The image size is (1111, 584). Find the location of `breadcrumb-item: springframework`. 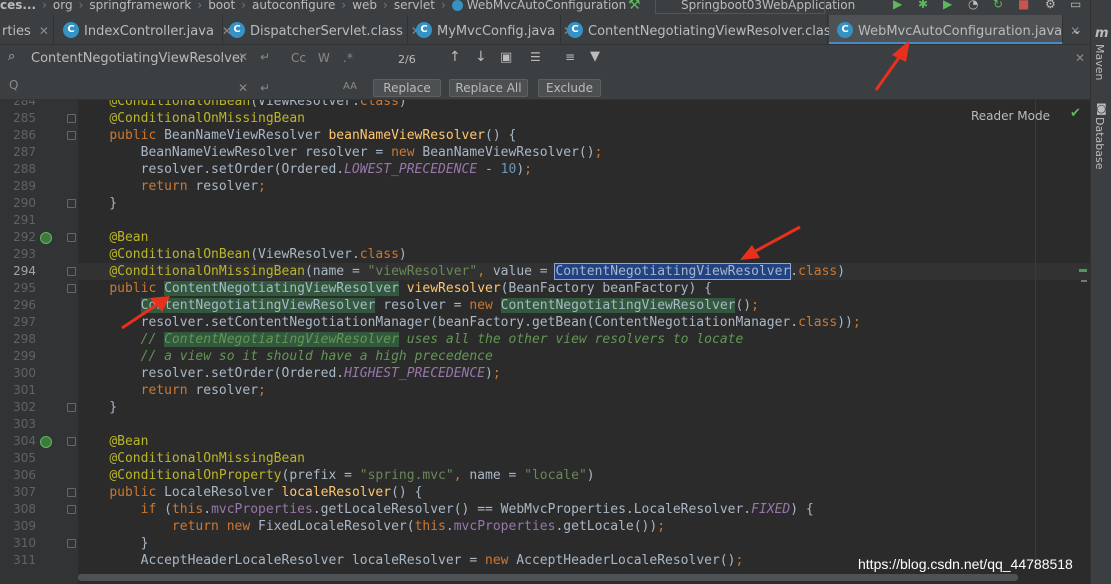

breadcrumb-item: springframework is located at coordinates (140, 5).